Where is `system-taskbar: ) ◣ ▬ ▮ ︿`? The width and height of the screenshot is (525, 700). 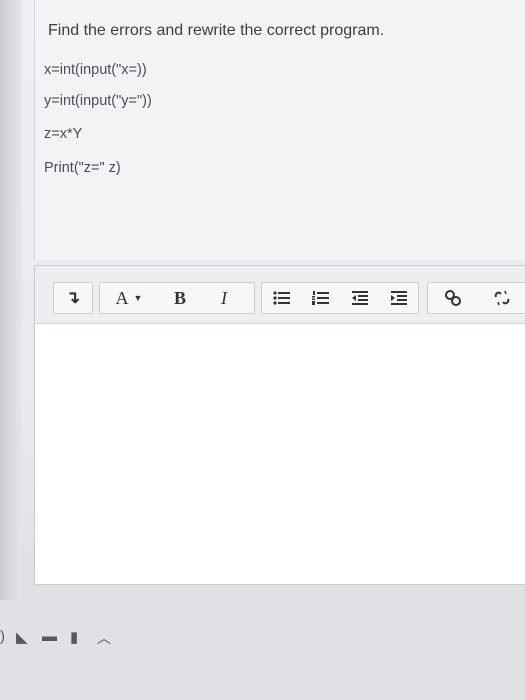
system-taskbar: ) ◣ ▬ ▮ ︿ is located at coordinates (262, 650).